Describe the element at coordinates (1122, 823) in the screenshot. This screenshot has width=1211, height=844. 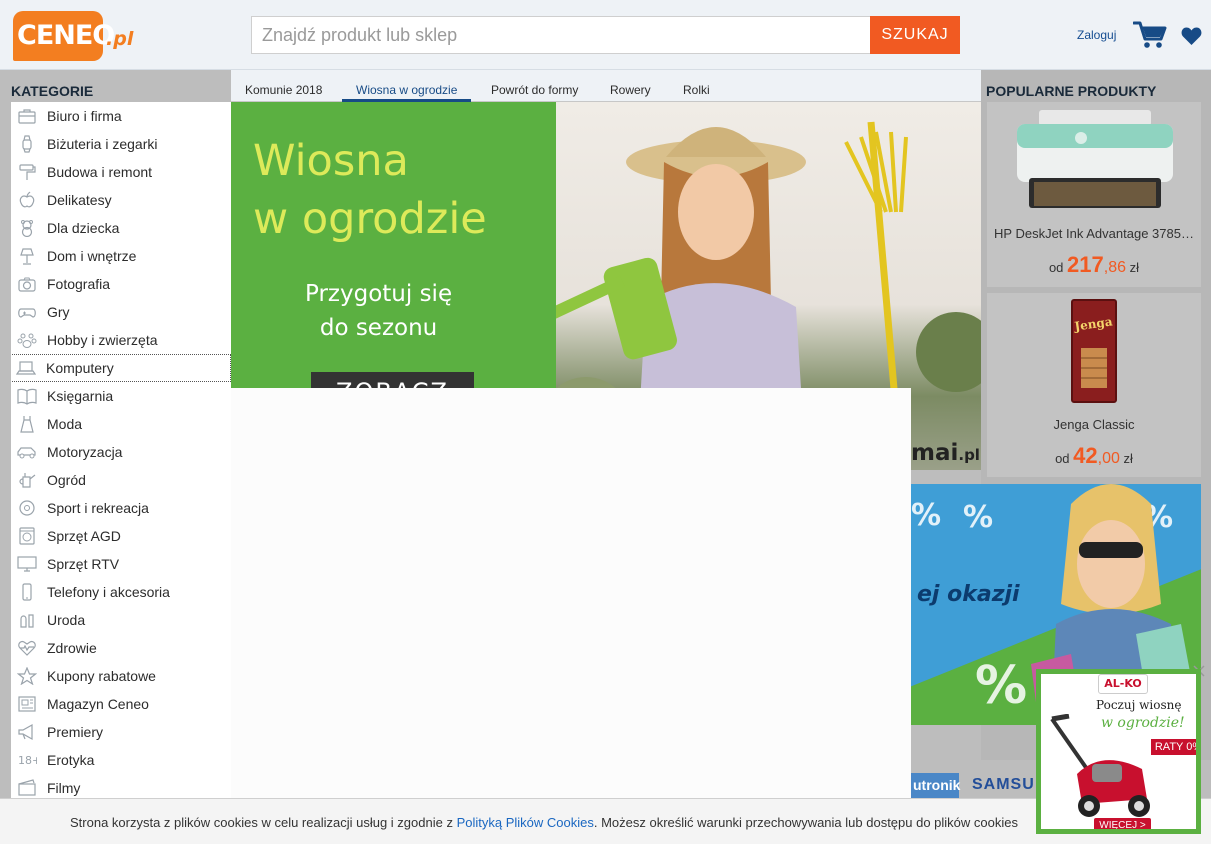
I see `alko-more-button: WIĘCEJ >` at that location.